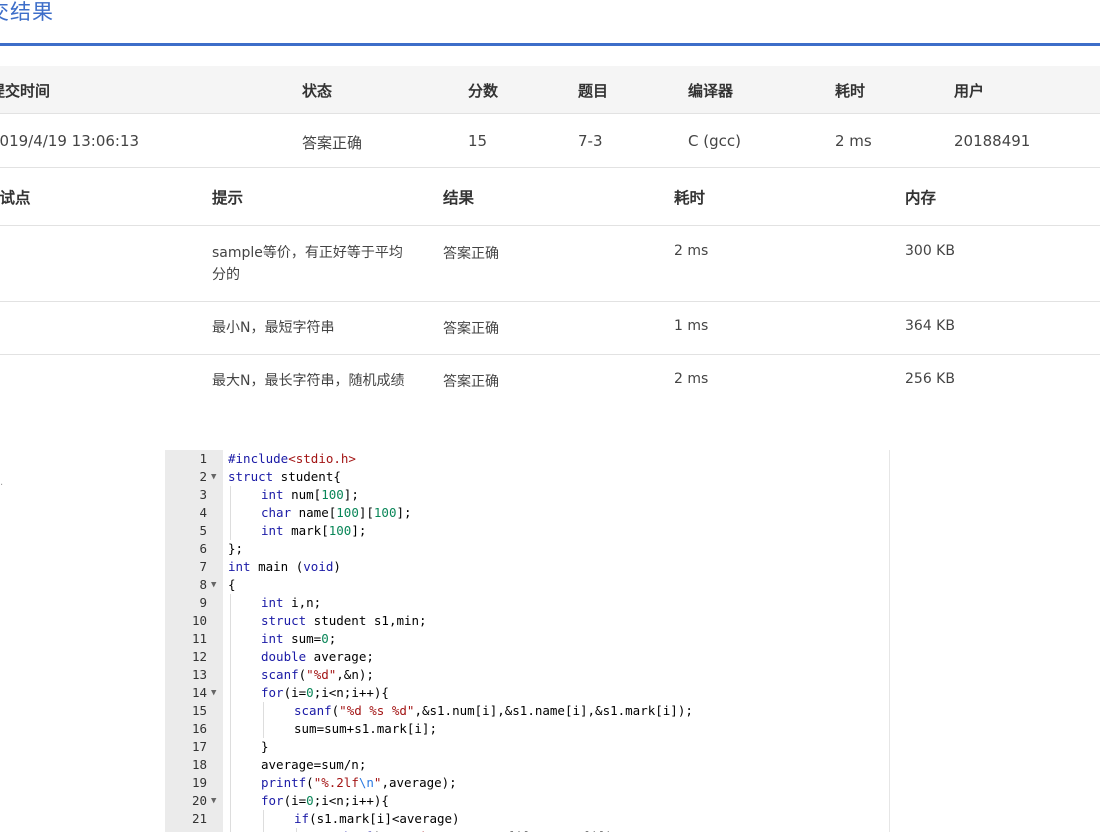 The height and width of the screenshot is (832, 1100). I want to click on code-text: int mark[100];, so click(314, 530).